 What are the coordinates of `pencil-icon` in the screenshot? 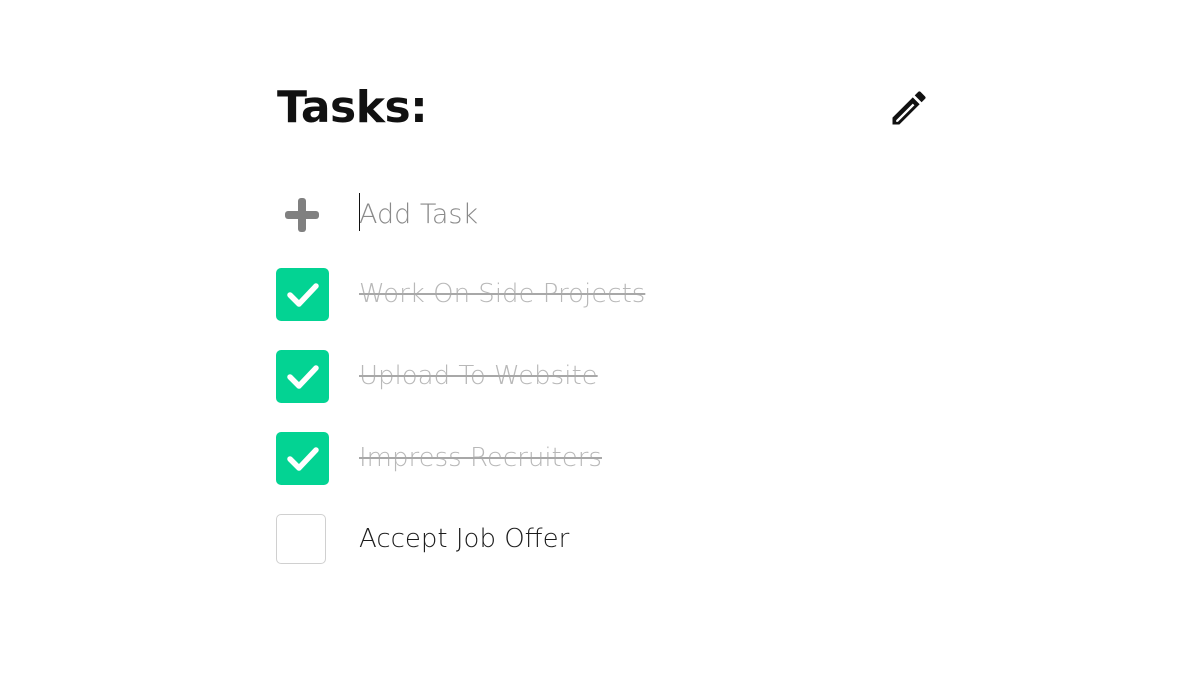 It's located at (909, 108).